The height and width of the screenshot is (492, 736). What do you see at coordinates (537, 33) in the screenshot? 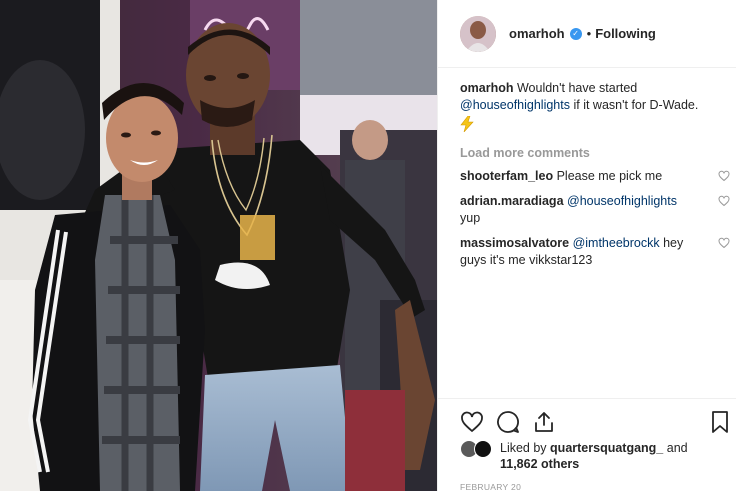
I see `author-username: omarhoh` at bounding box center [537, 33].